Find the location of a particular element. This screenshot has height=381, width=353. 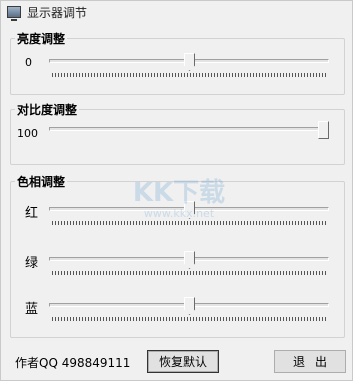

monitor-icon is located at coordinates (14, 13).